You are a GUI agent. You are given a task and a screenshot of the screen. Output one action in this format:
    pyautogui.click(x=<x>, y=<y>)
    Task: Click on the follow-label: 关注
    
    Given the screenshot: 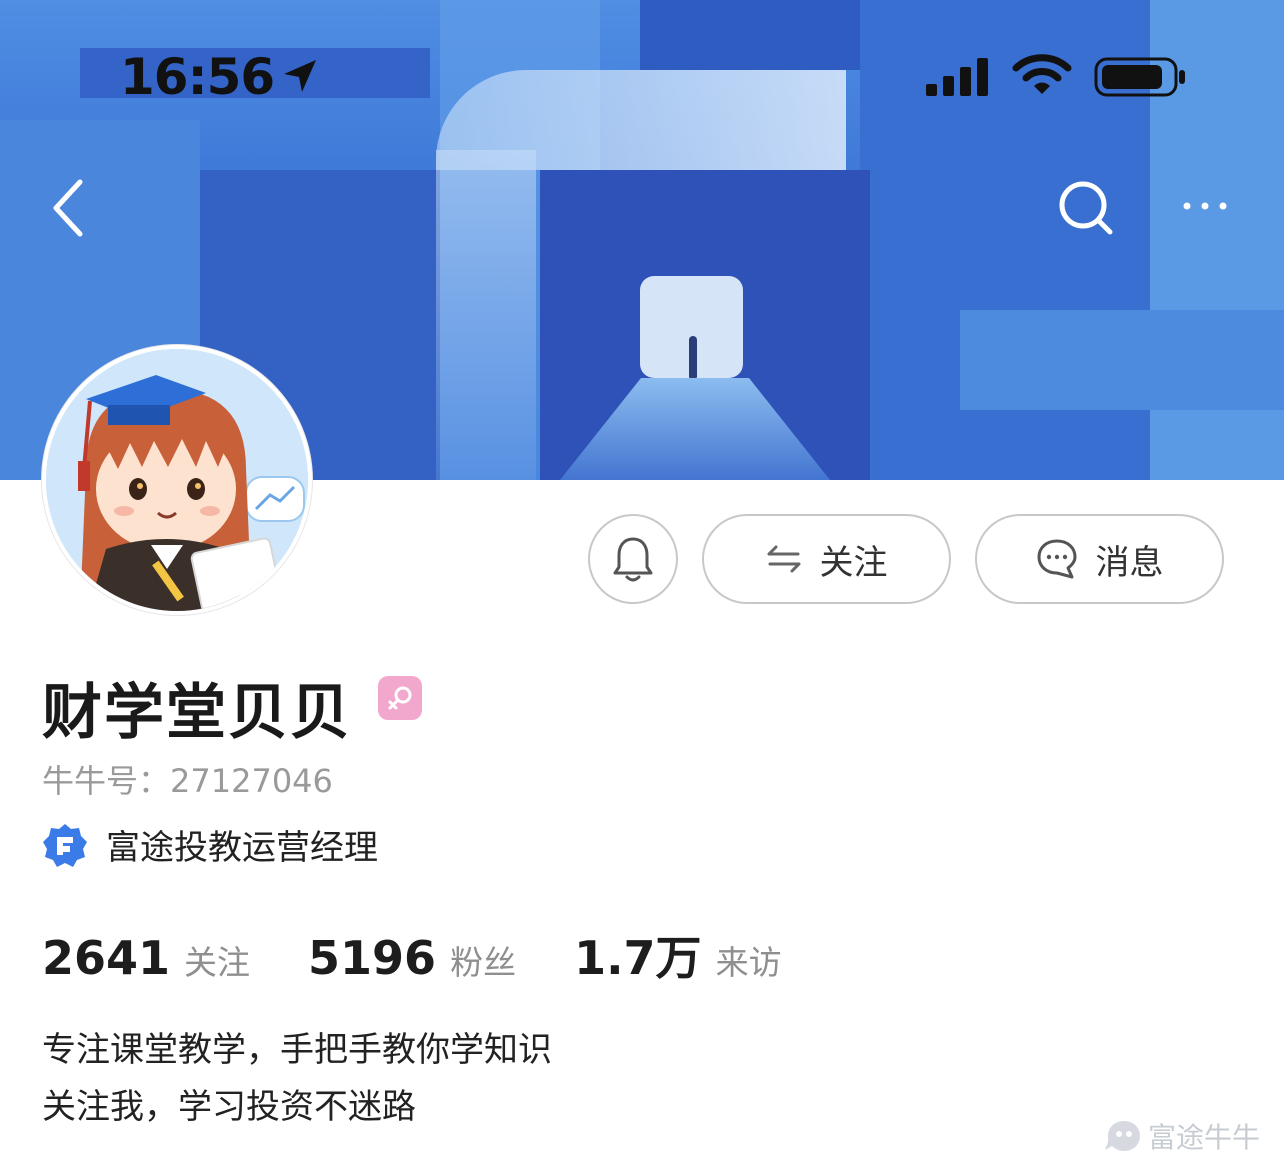 What is the action you would take?
    pyautogui.click(x=853, y=562)
    